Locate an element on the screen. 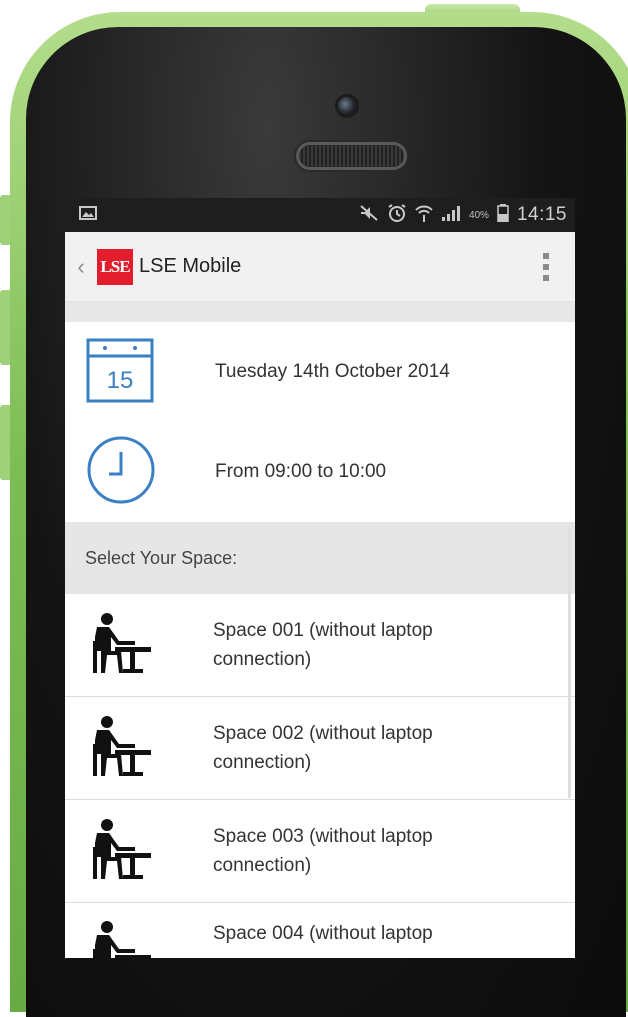 This screenshot has height=1017, width=628. space-item-002: Space 002 (without laptop connection) is located at coordinates (320, 748).